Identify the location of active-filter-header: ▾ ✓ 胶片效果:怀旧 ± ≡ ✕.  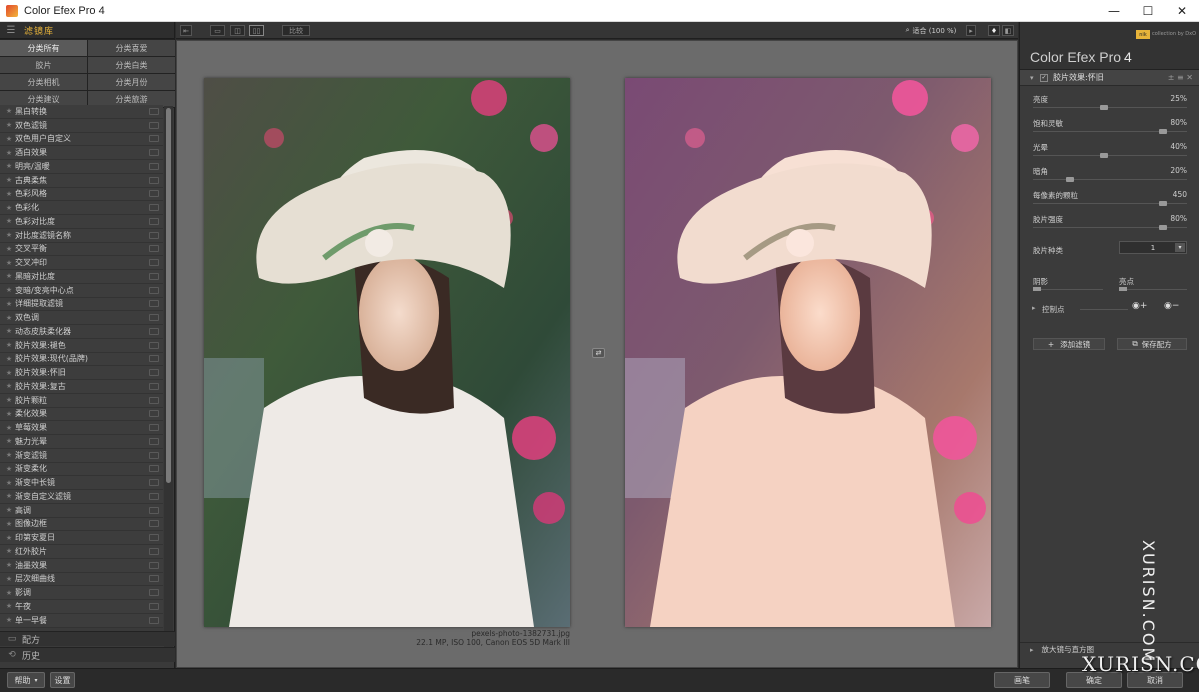
(1109, 78).